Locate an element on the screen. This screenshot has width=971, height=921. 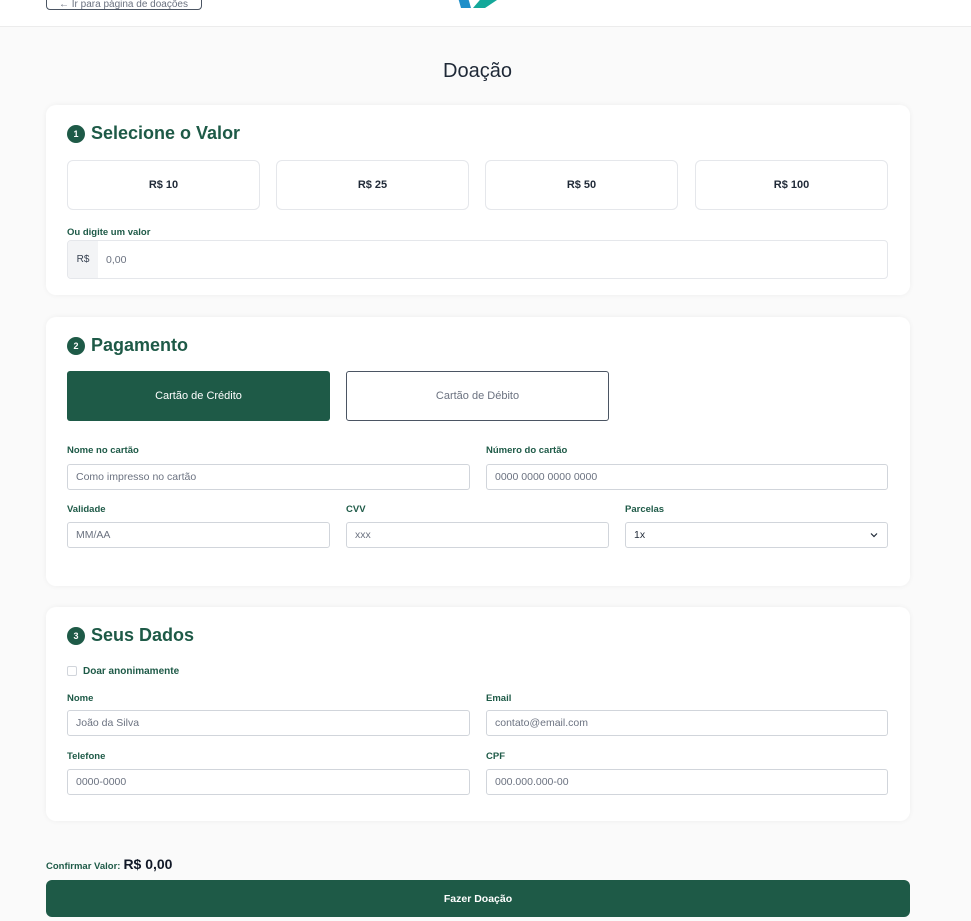
installments-select: 1x is located at coordinates (756, 535).